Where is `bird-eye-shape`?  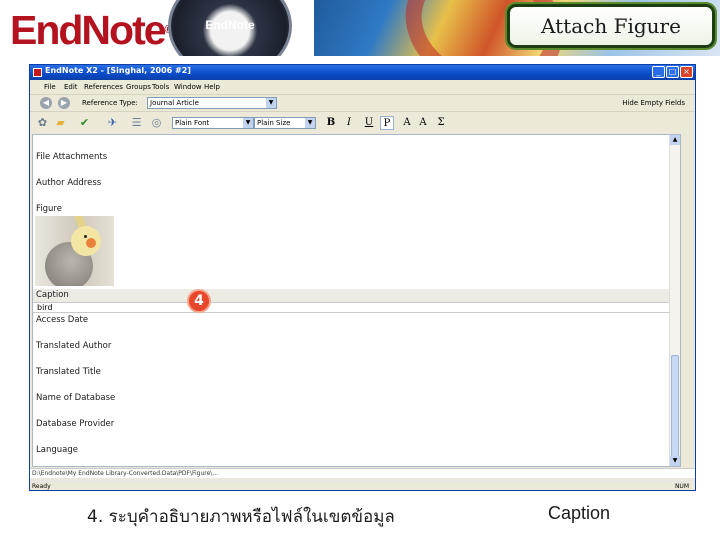
bird-eye-shape is located at coordinates (85, 236).